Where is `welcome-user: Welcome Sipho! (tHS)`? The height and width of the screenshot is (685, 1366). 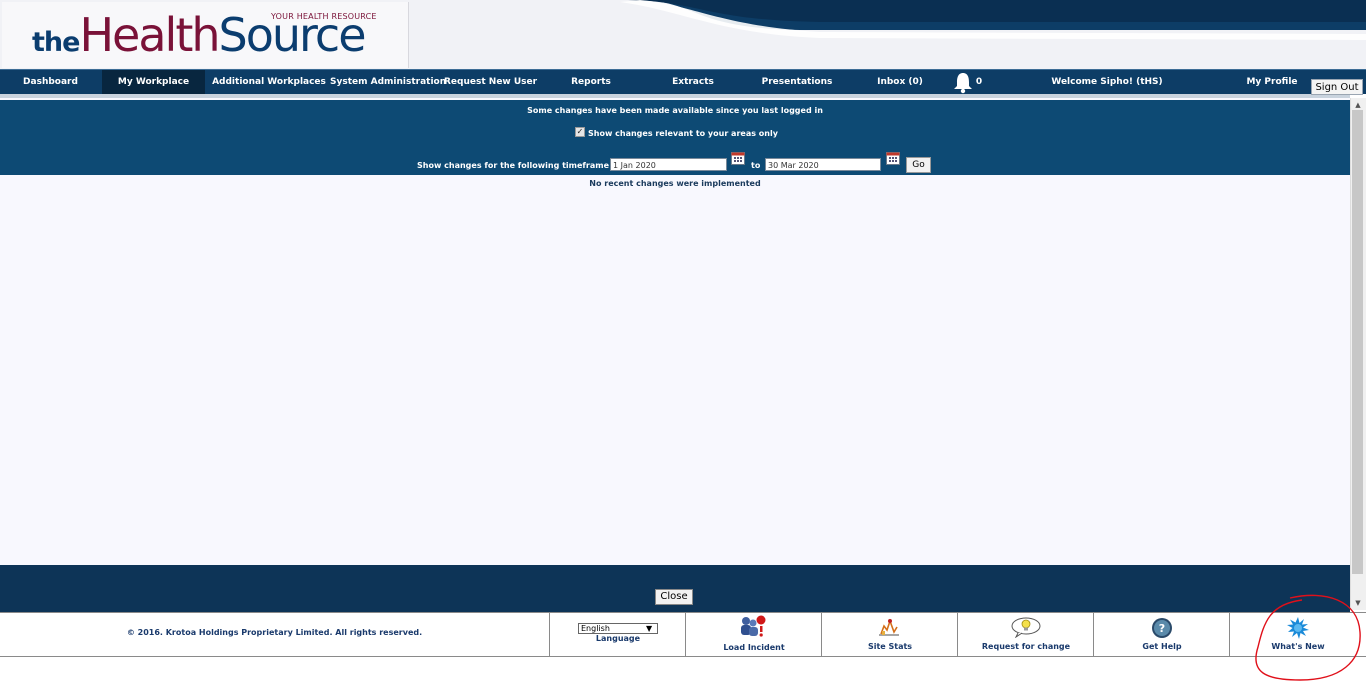 welcome-user: Welcome Sipho! (tHS) is located at coordinates (1107, 82).